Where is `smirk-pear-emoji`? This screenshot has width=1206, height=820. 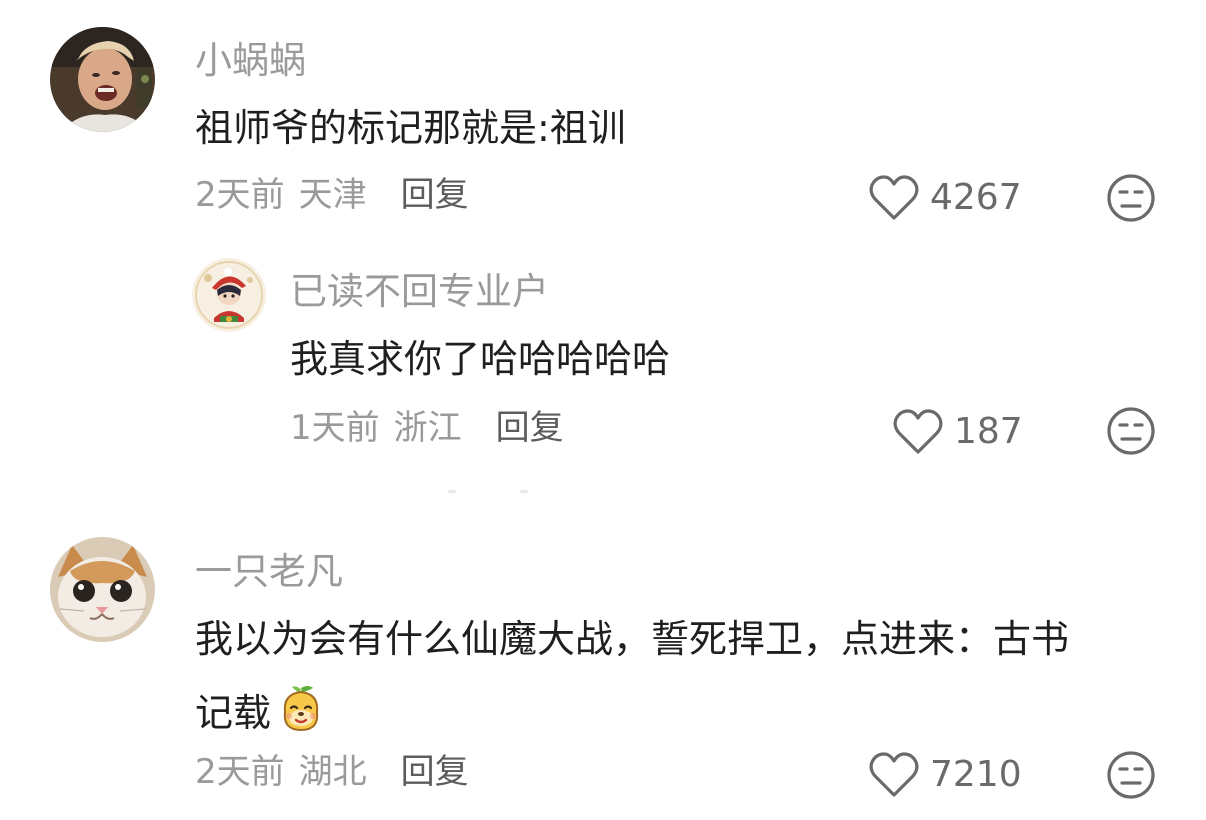 smirk-pear-emoji is located at coordinates (301, 708).